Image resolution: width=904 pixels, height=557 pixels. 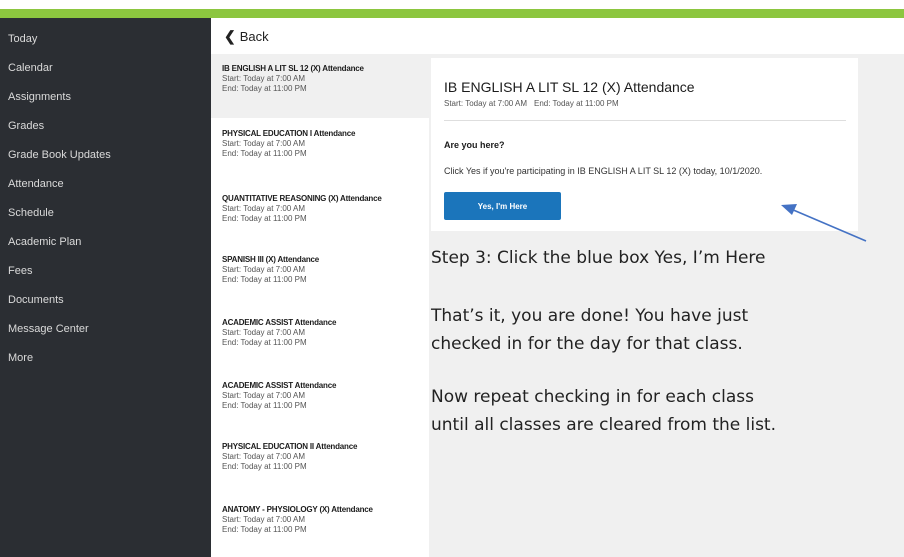 I want to click on list-item-title: SPANISH III (X) Attendance, so click(x=271, y=259).